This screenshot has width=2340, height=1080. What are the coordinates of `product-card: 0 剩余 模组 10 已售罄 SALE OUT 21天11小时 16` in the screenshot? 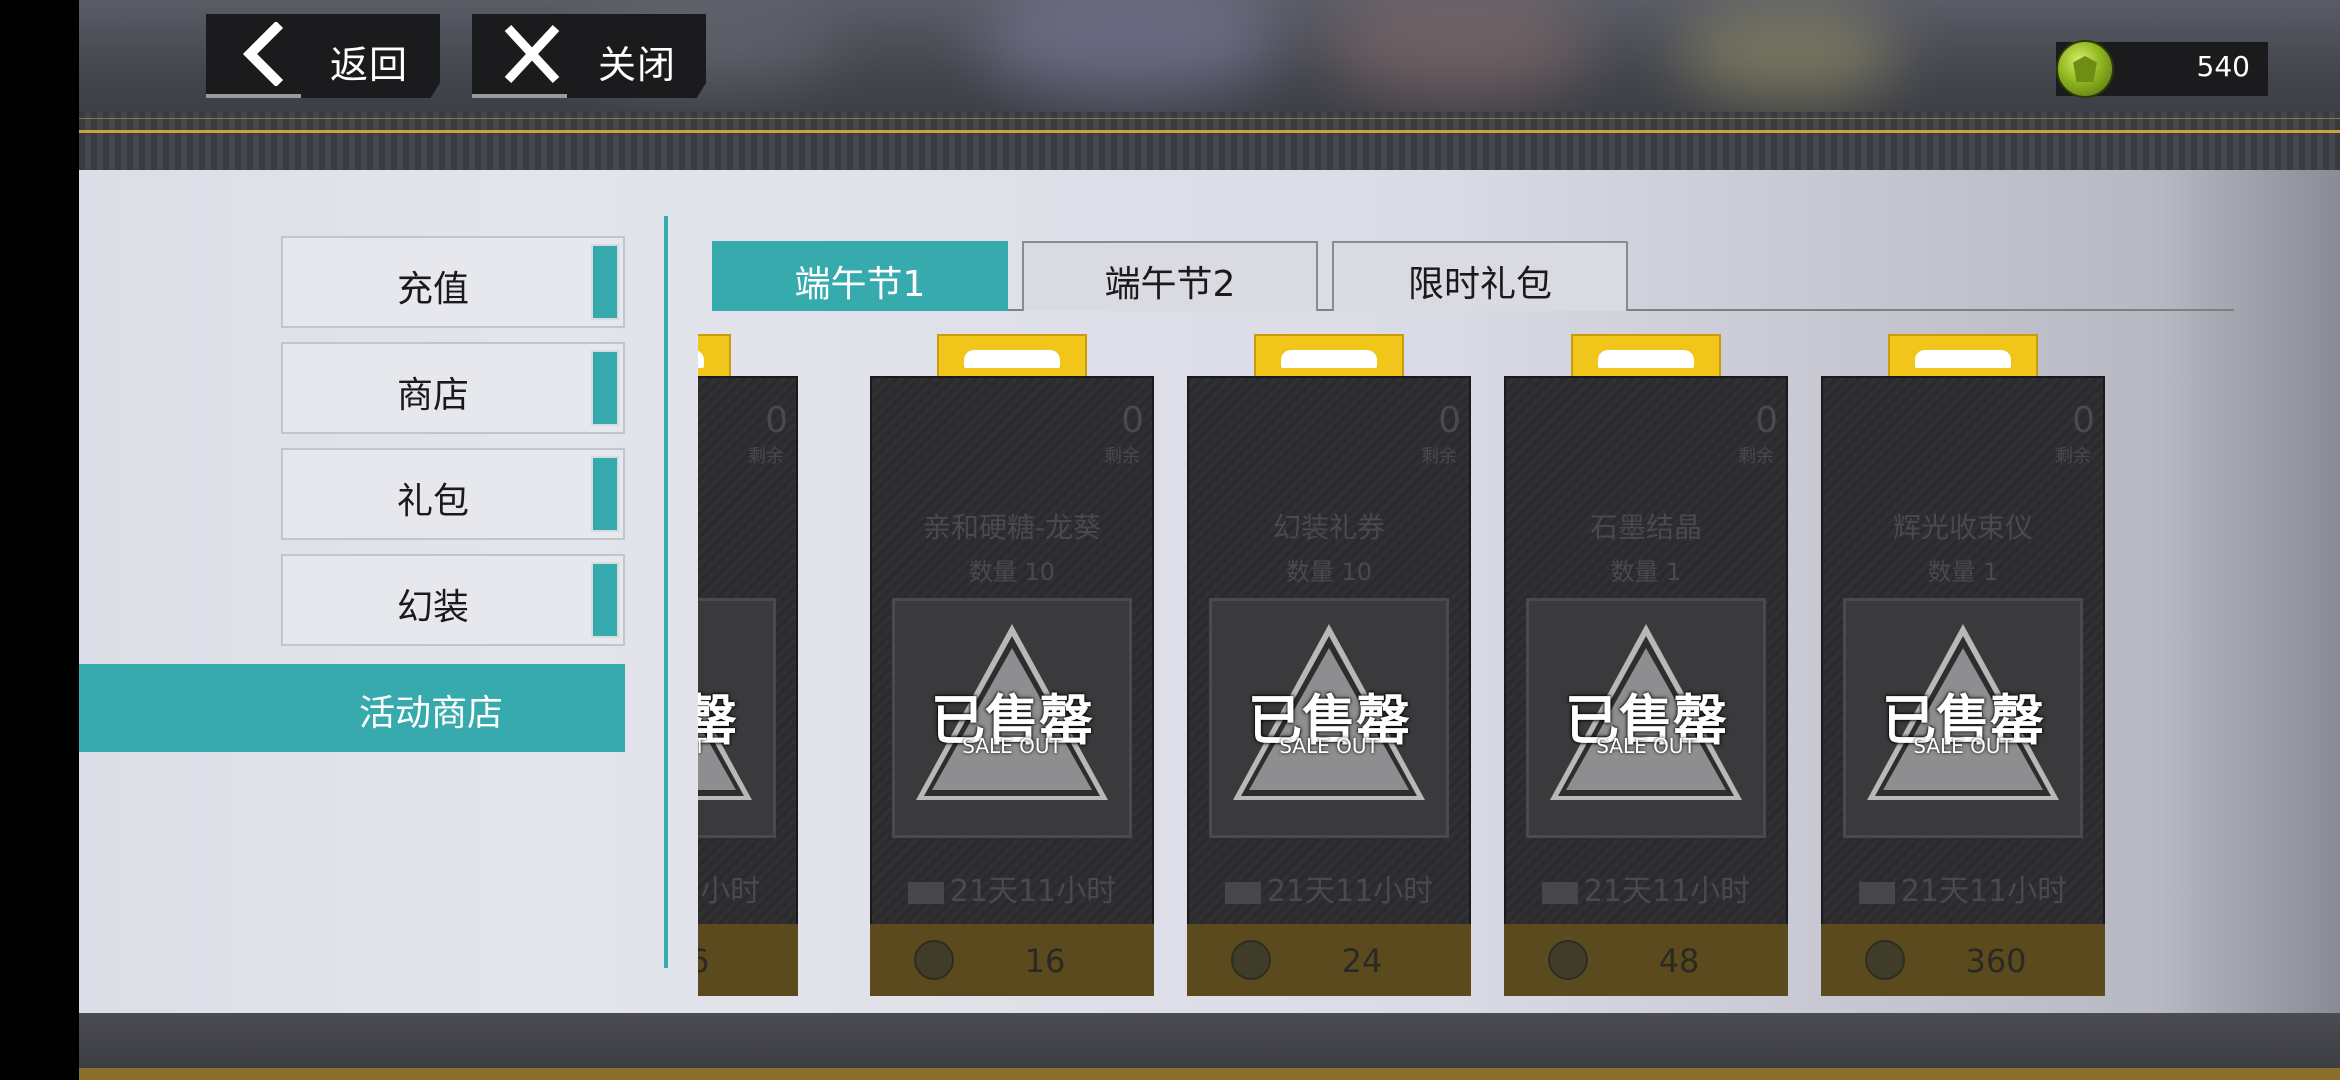 It's located at (748, 663).